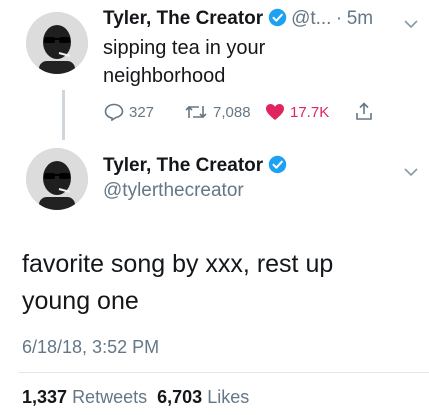 Image resolution: width=429 pixels, height=415 pixels. What do you see at coordinates (180, 397) in the screenshot?
I see `like-total: 6,703` at bounding box center [180, 397].